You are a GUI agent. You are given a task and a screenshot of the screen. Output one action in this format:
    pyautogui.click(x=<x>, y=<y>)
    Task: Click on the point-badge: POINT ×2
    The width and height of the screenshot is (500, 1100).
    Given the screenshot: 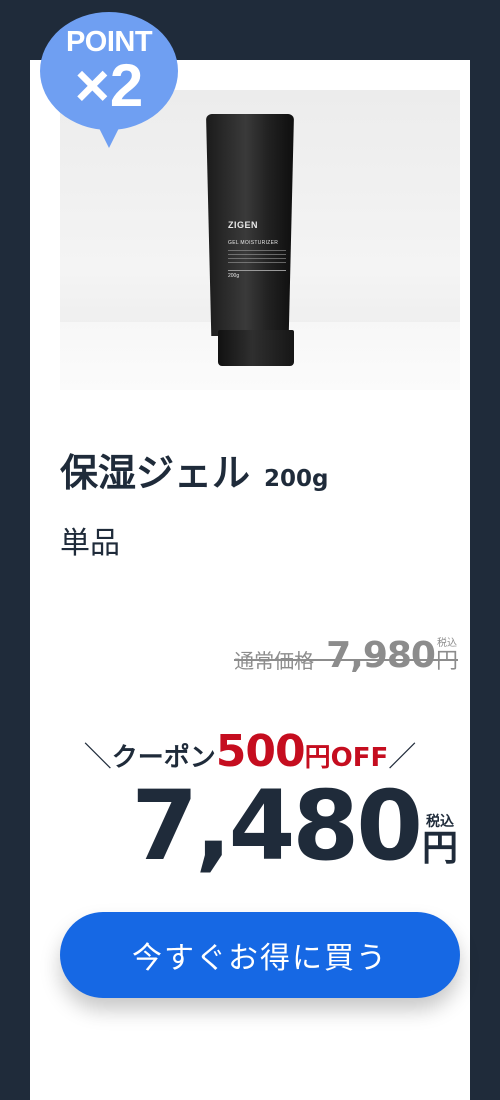 What is the action you would take?
    pyautogui.click(x=109, y=81)
    